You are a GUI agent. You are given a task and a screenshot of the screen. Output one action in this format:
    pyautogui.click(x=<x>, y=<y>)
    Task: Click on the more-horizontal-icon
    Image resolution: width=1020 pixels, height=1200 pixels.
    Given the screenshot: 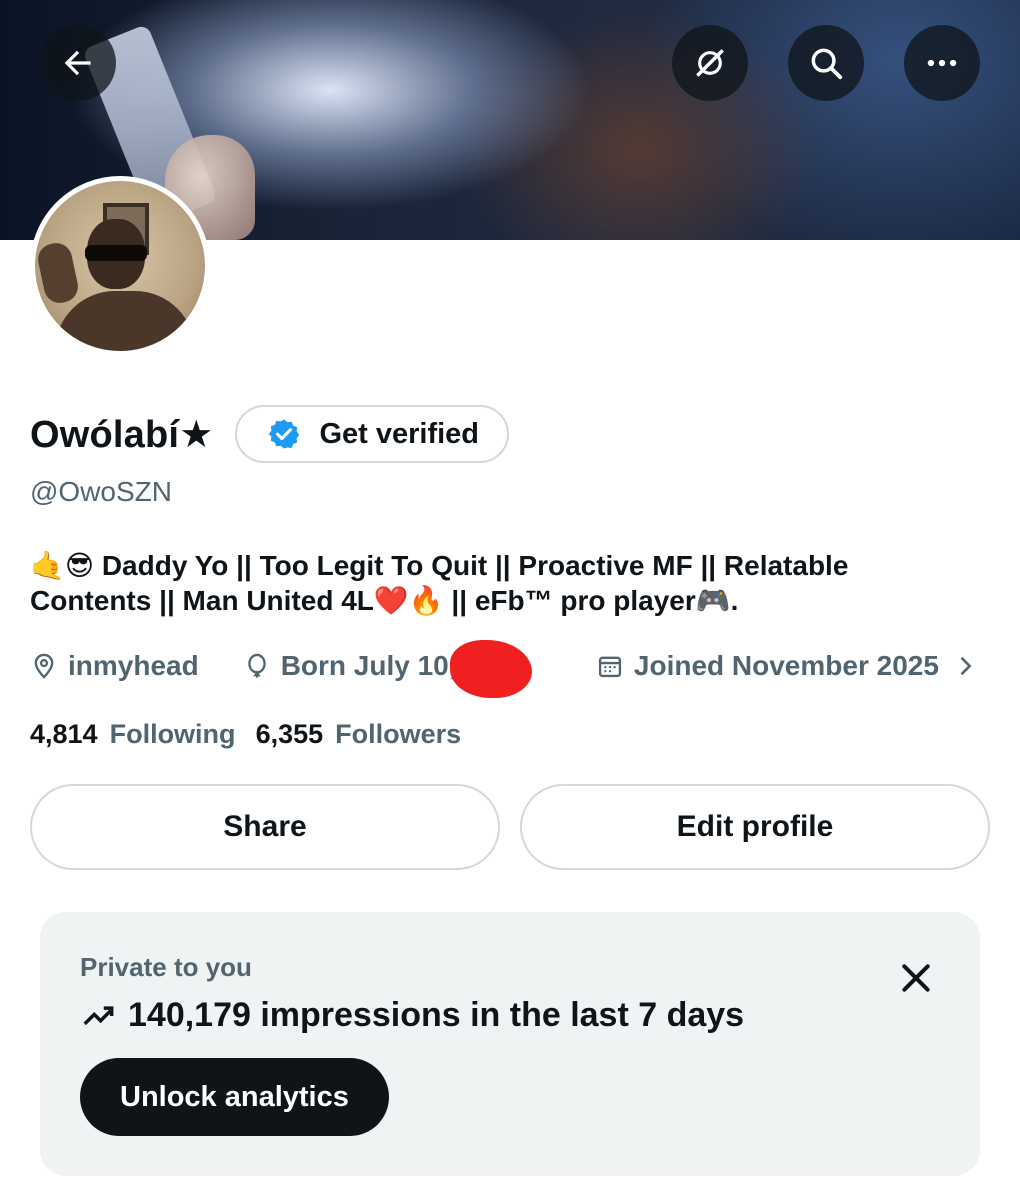 What is the action you would take?
    pyautogui.click(x=942, y=63)
    